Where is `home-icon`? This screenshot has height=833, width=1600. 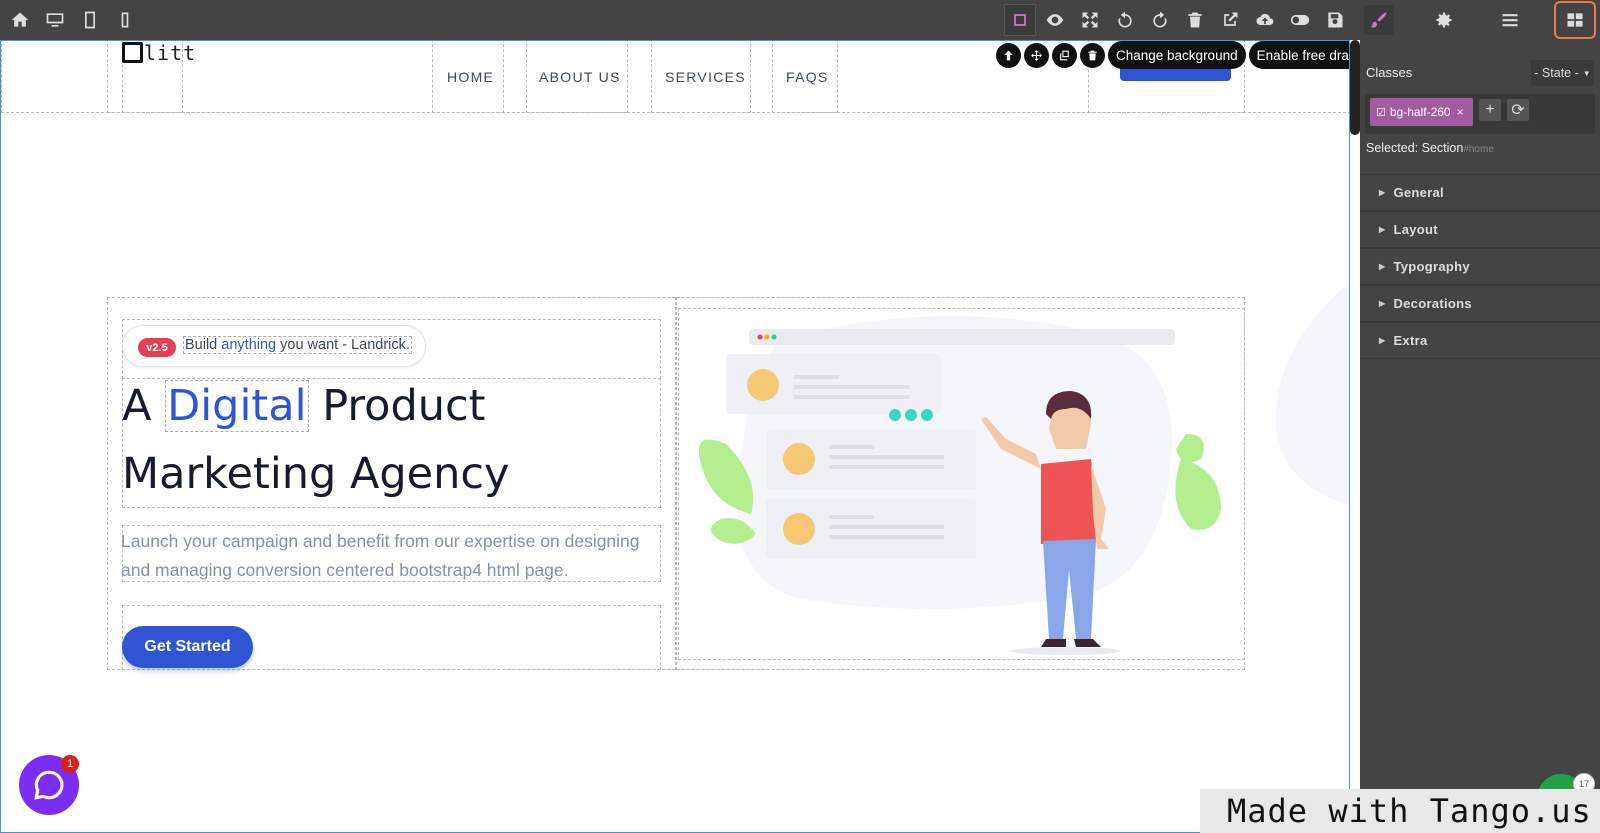 home-icon is located at coordinates (20, 20).